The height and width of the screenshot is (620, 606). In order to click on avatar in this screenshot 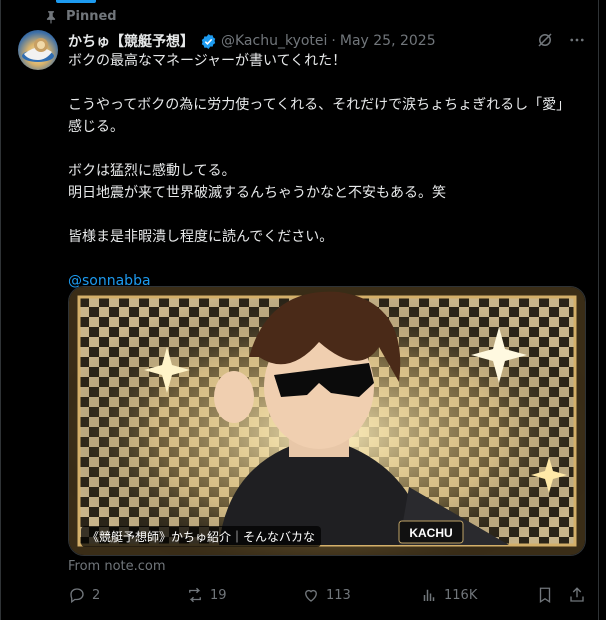, I will do `click(38, 50)`.